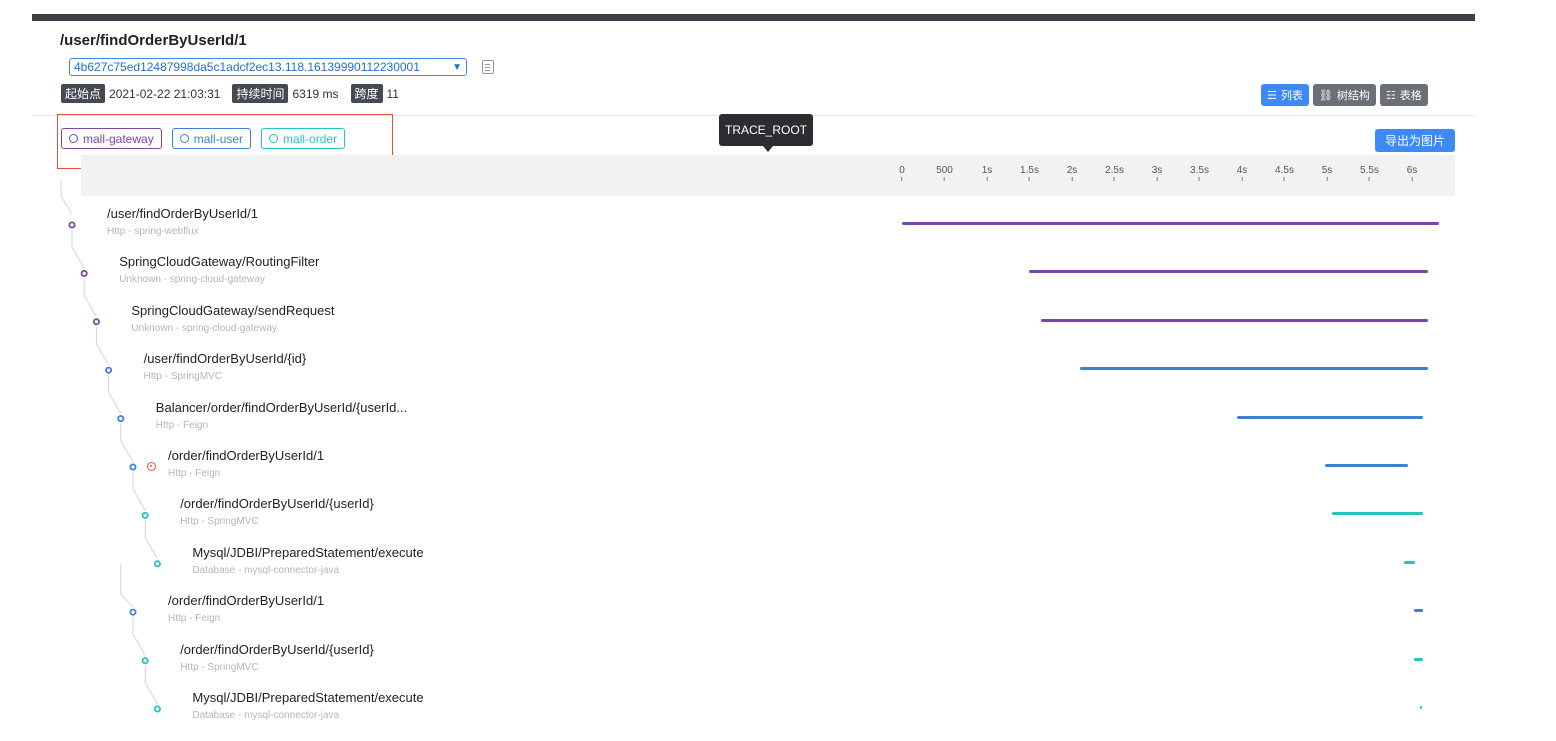  Describe the element at coordinates (183, 213) in the screenshot. I see `span-name: /user/findOrderByUserId/1` at that location.